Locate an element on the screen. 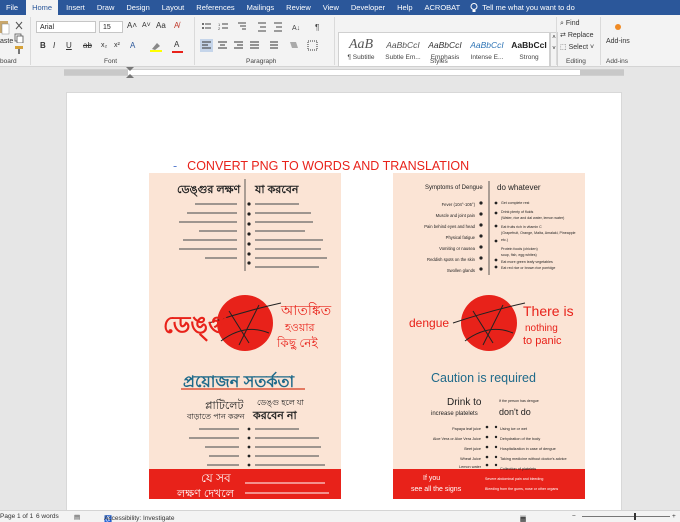 The width and height of the screenshot is (680, 522). clear-formatting-button: A̸ is located at coordinates (176, 26).